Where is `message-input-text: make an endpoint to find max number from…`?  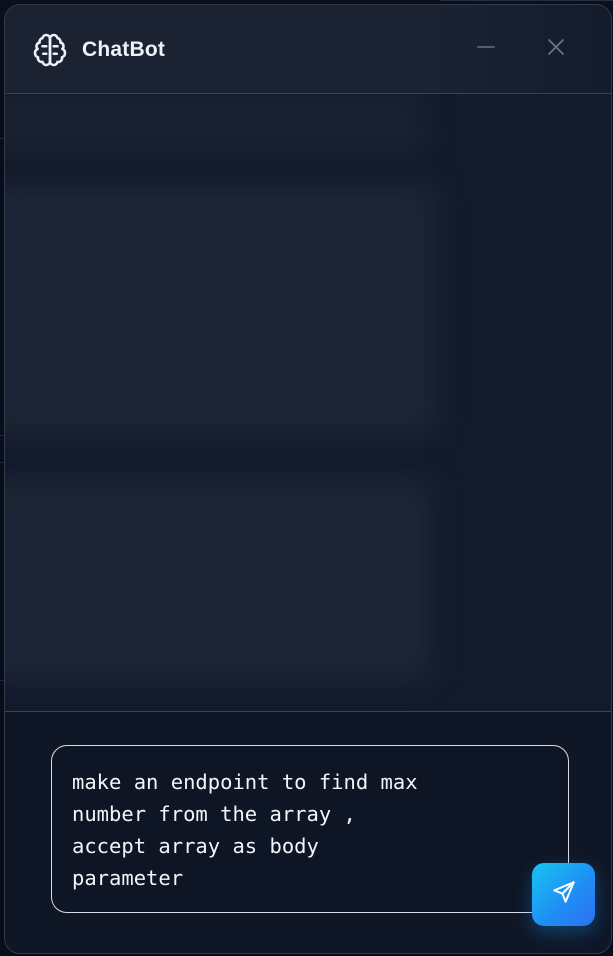 message-input-text: make an endpoint to find max number from… is located at coordinates (267, 830).